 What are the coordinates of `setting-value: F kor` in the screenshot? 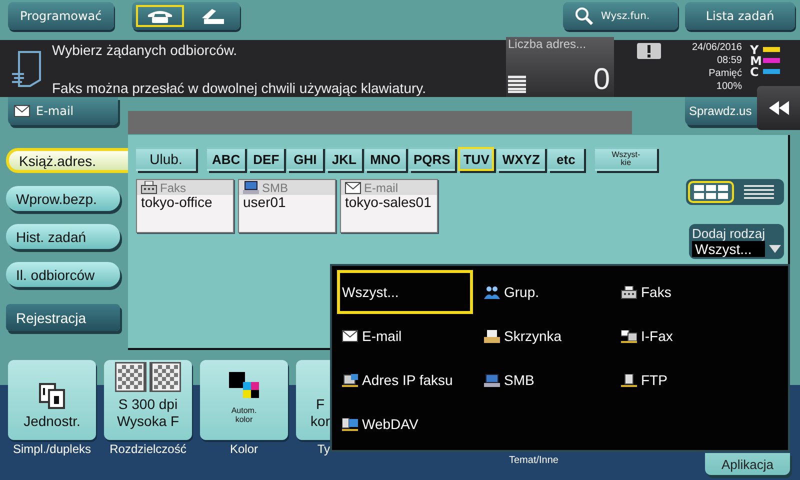 It's located at (320, 413).